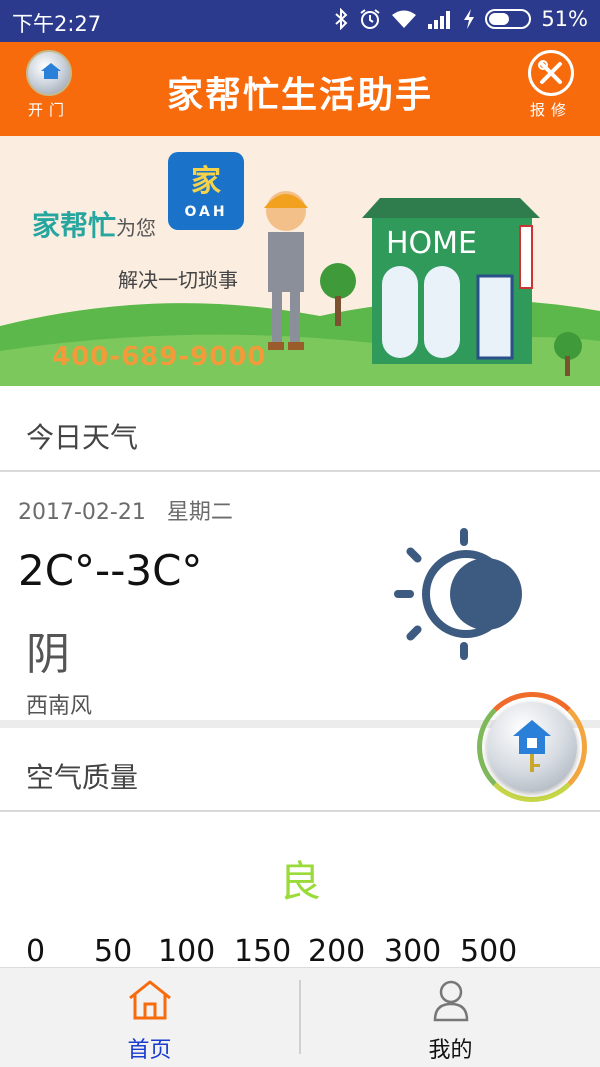 This screenshot has height=1067, width=600. Describe the element at coordinates (206, 212) in the screenshot. I see `logo-sub: OAH` at that location.